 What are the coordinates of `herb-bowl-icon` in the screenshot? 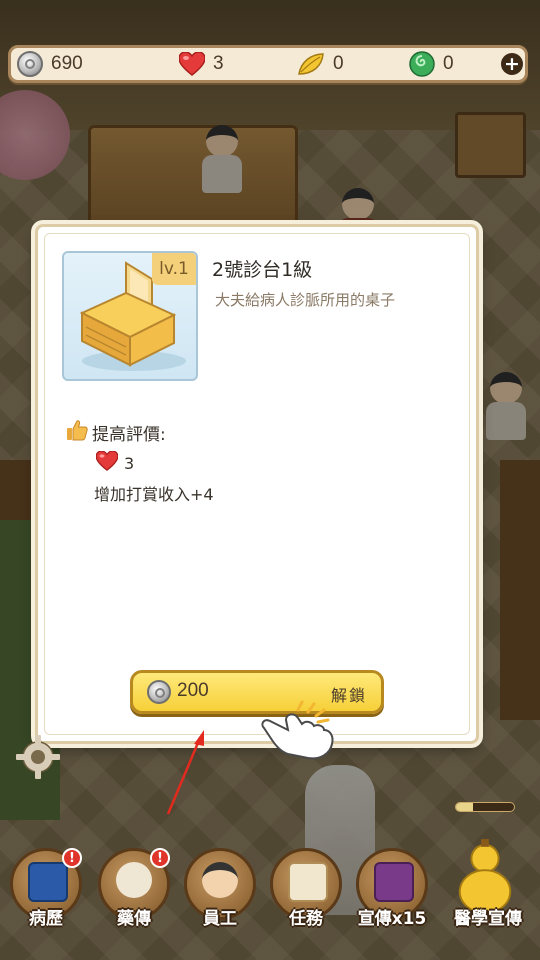 It's located at (134, 880).